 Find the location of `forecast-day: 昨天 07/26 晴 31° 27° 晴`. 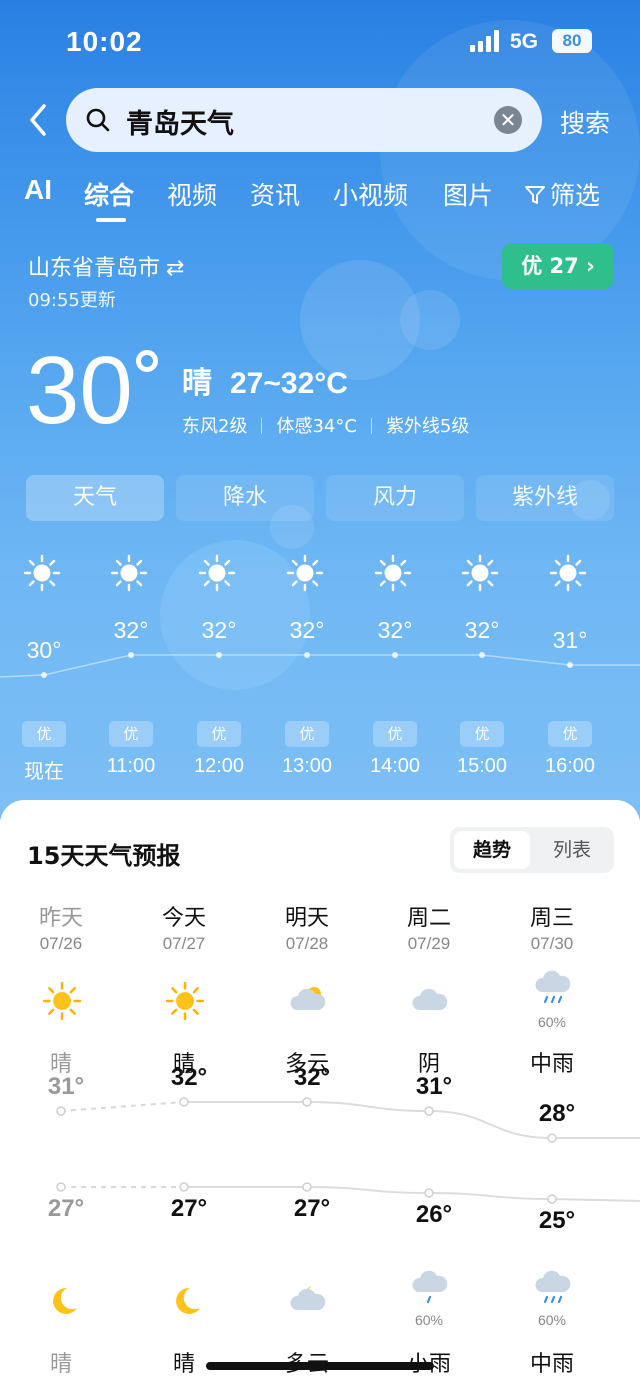

forecast-day: 昨天 07/26 晴 31° 27° 晴 is located at coordinates (61, 1092).